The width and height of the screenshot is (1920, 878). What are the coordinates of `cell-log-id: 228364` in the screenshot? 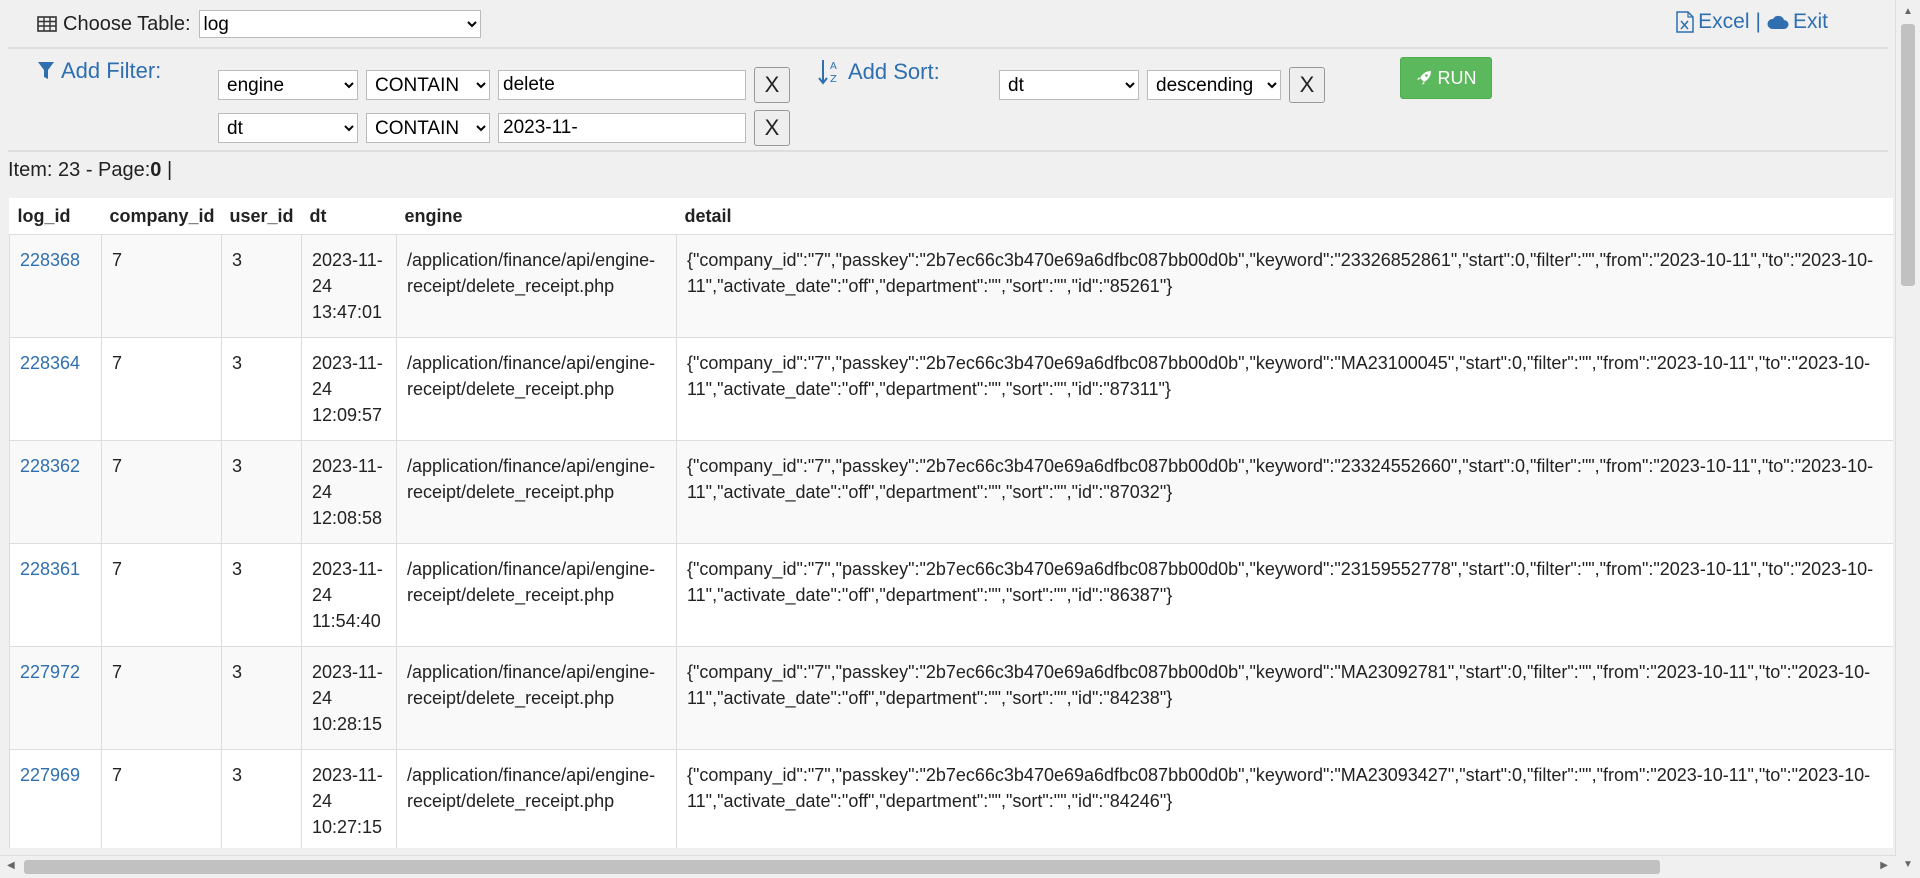 It's located at (55, 389).